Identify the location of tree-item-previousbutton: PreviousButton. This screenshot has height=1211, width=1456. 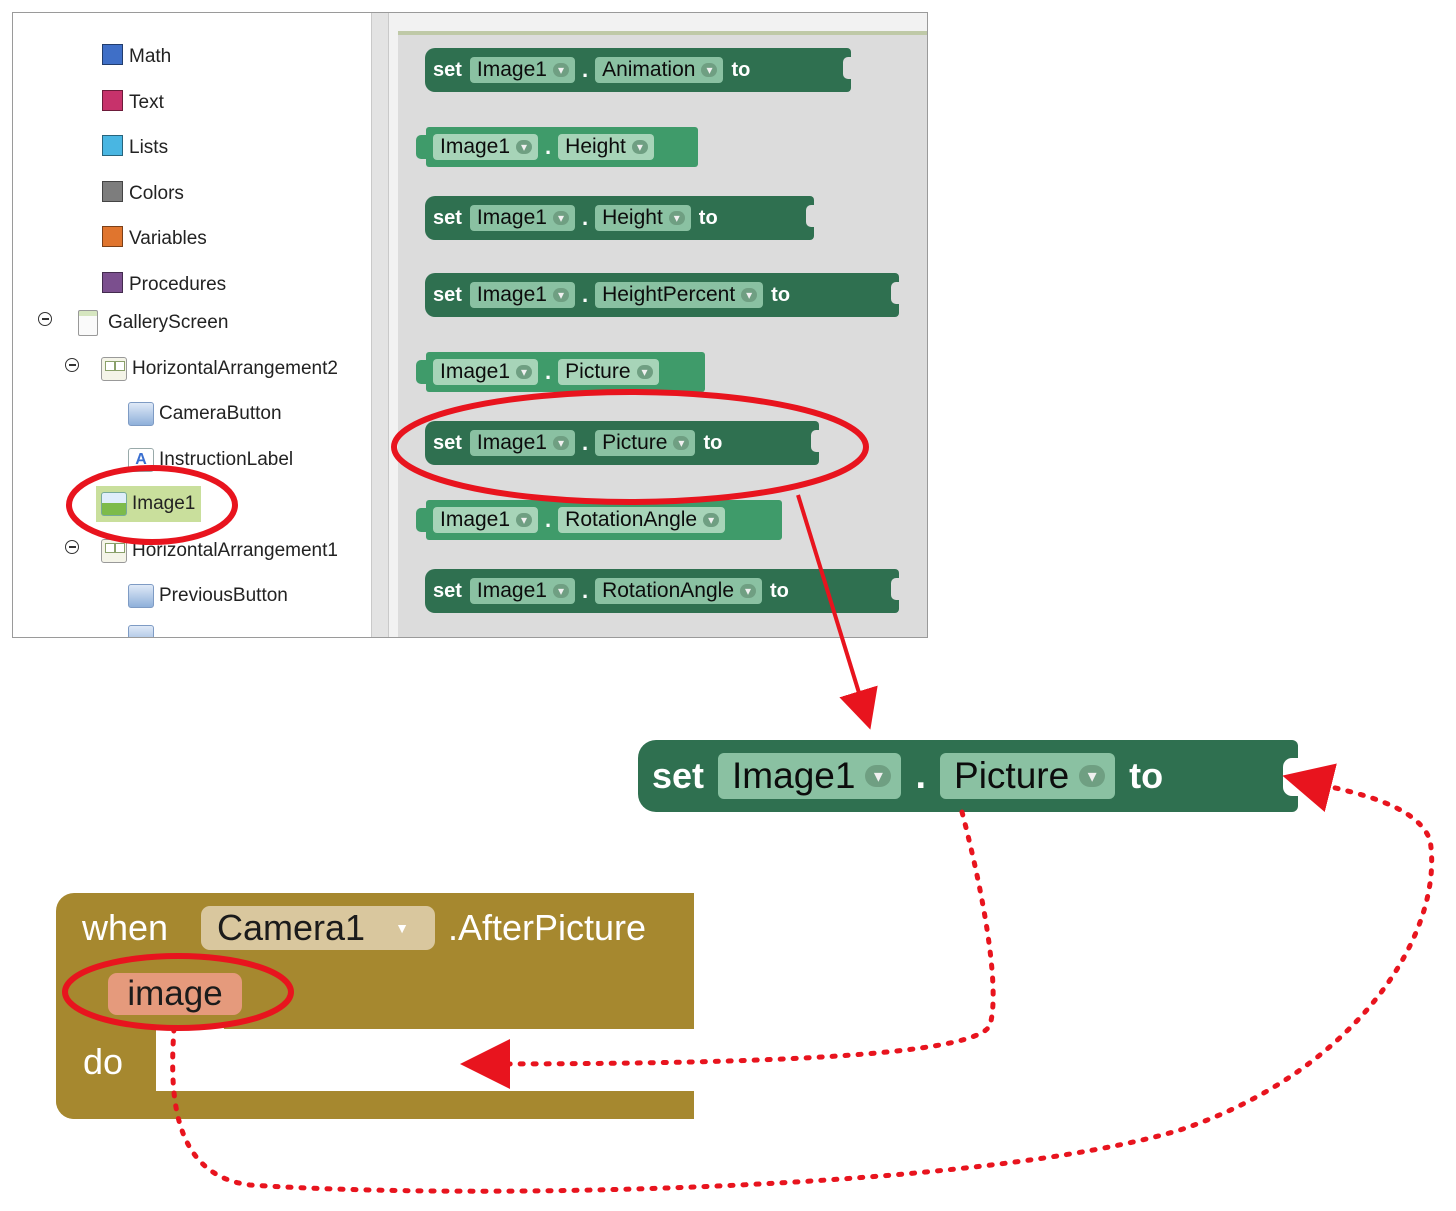
(208, 596).